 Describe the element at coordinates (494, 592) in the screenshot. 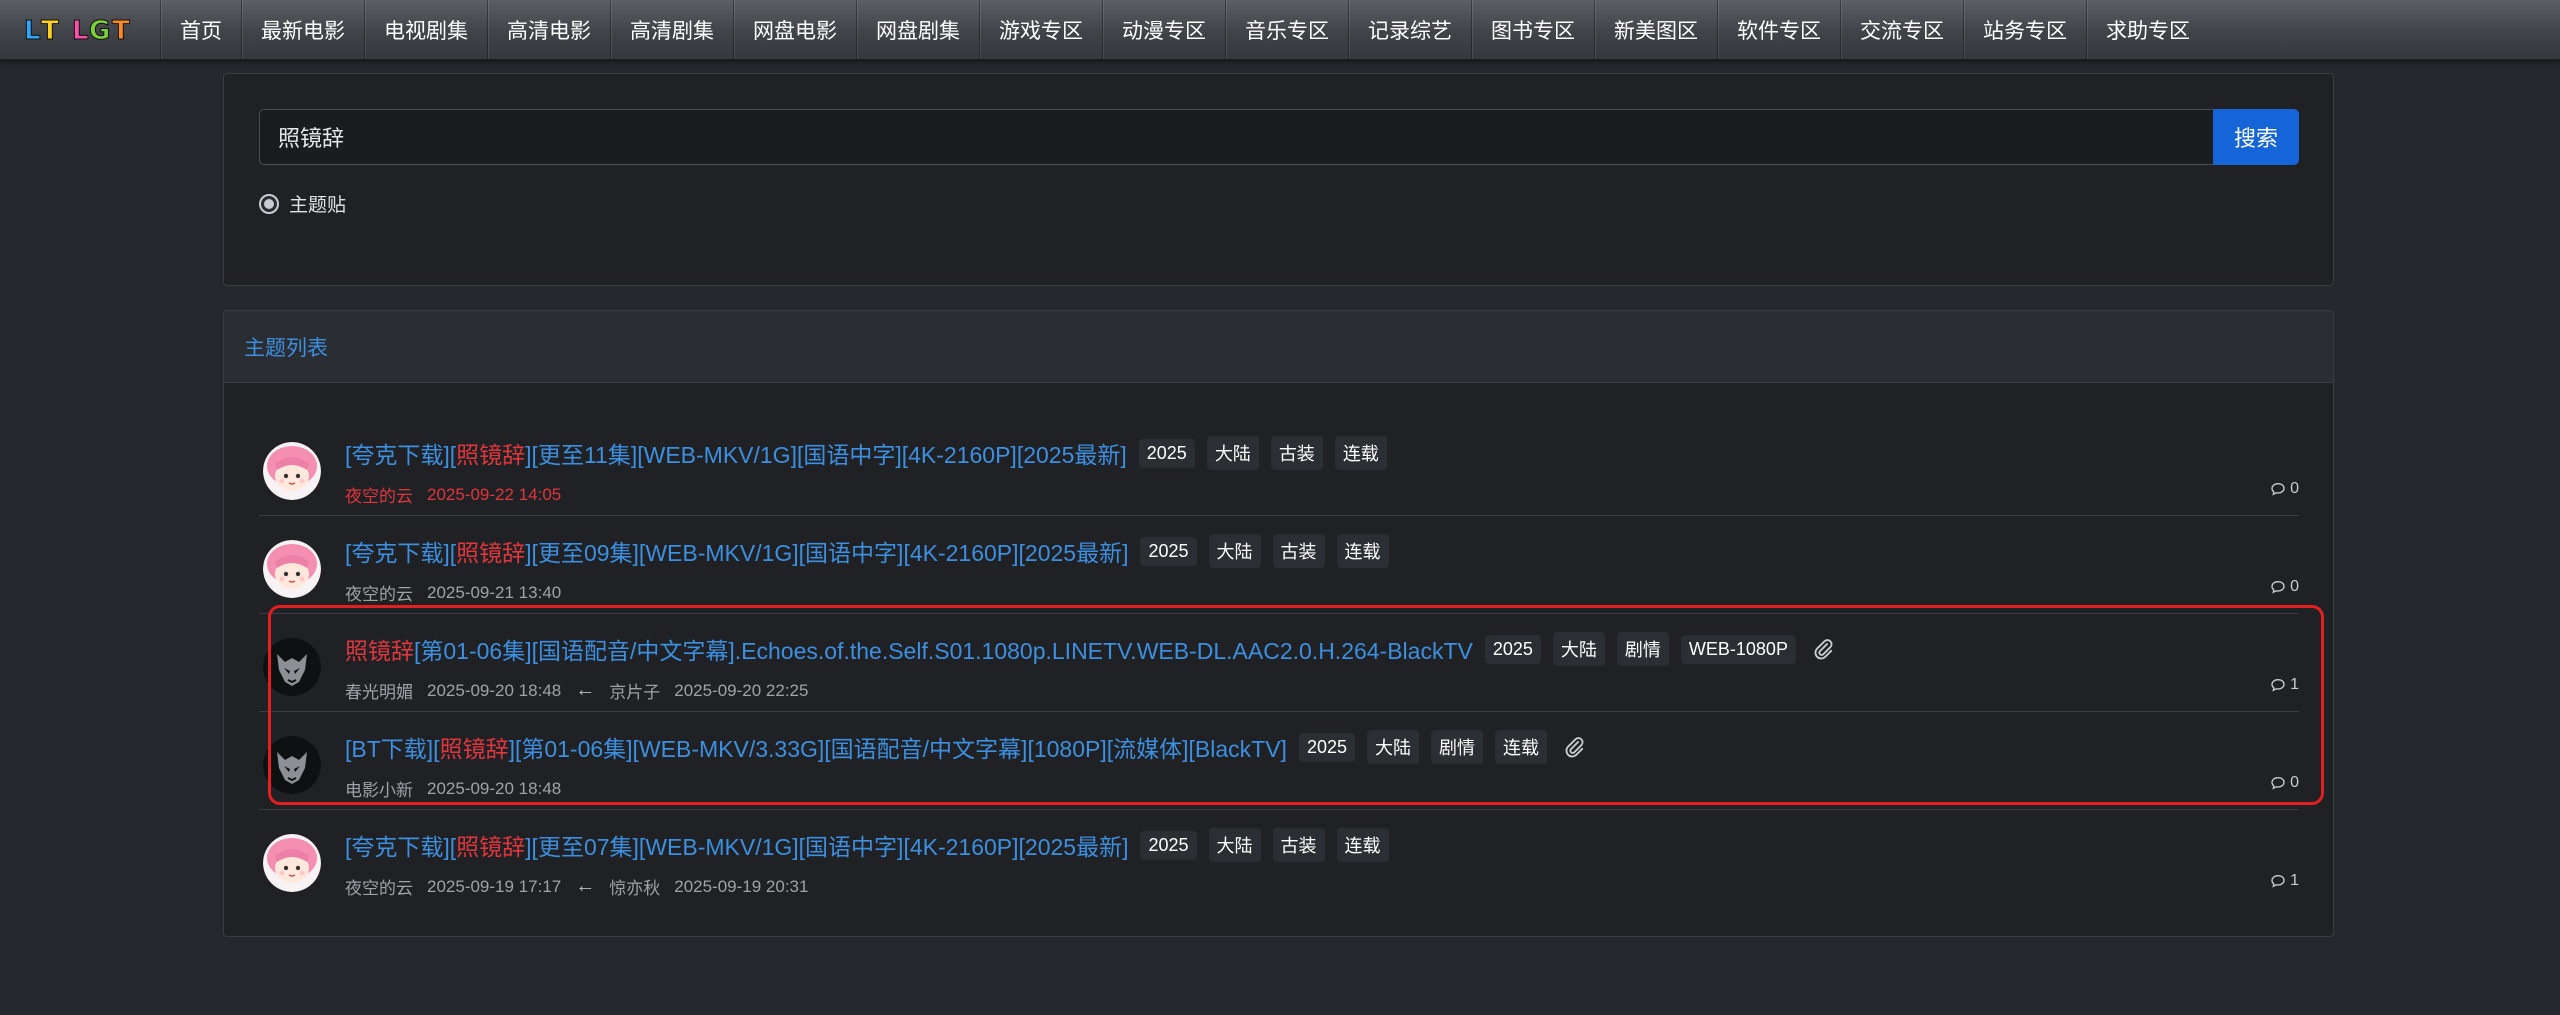

I see `topic-date: 2025-09-21 13:40` at that location.